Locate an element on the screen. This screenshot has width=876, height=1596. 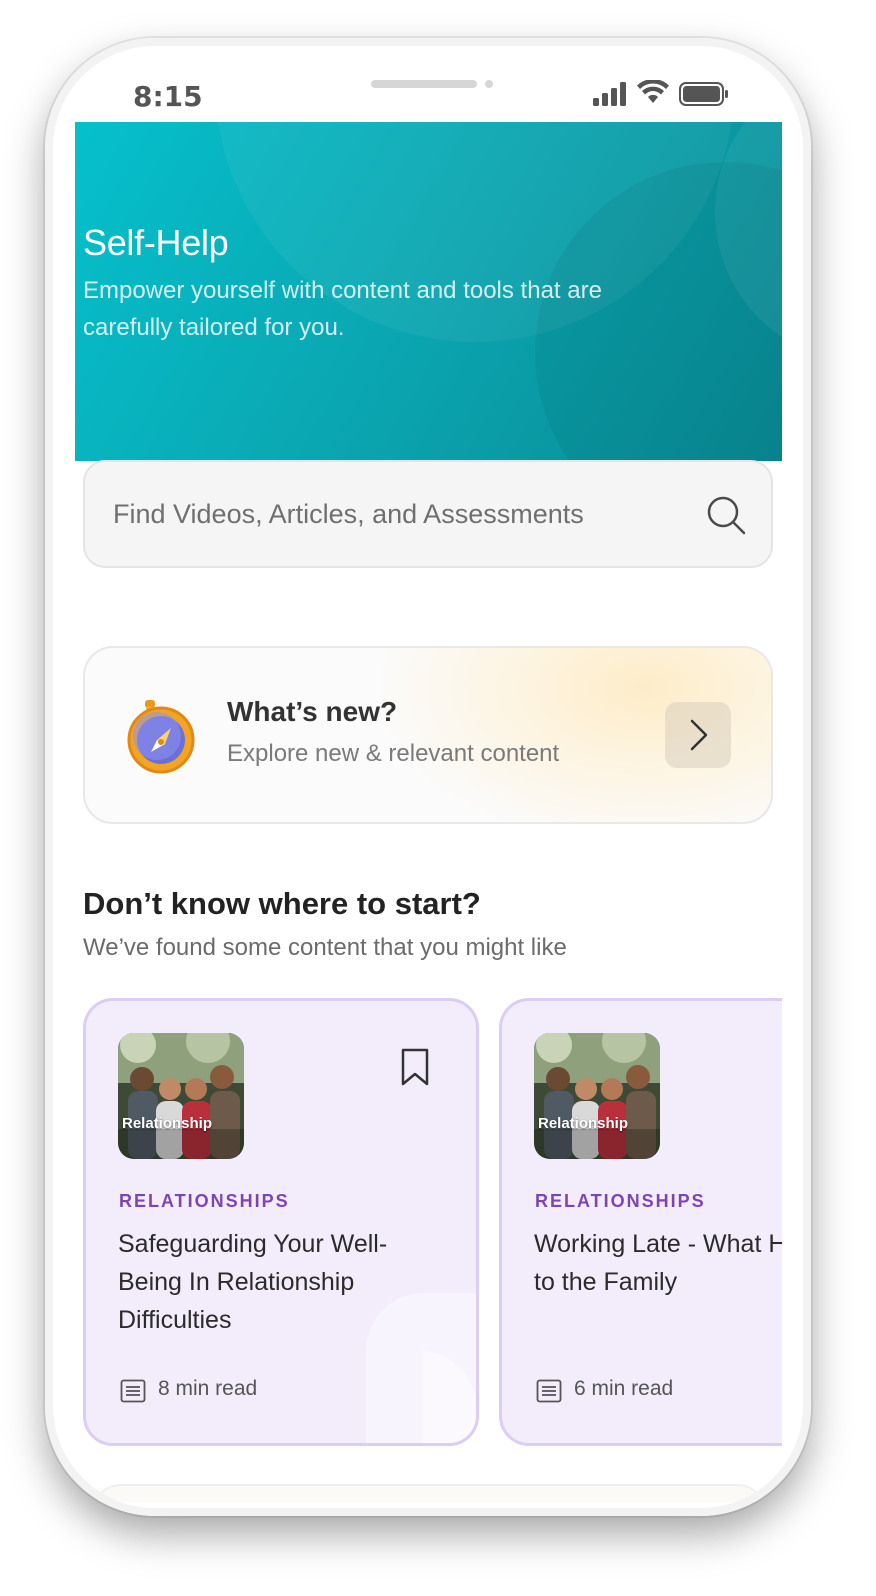
compass-icon is located at coordinates (161, 737).